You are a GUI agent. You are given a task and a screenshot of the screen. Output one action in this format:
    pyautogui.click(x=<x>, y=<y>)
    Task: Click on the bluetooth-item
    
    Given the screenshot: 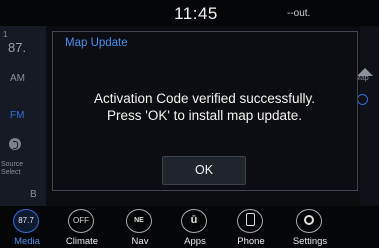 What is the action you would take?
    pyautogui.click(x=23, y=144)
    